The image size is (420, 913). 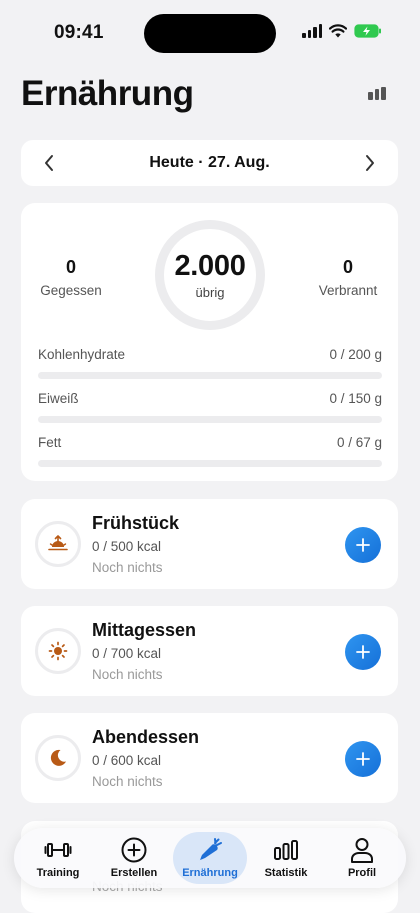 I want to click on meal-kcal: 0 / 700 kcal, so click(x=127, y=653).